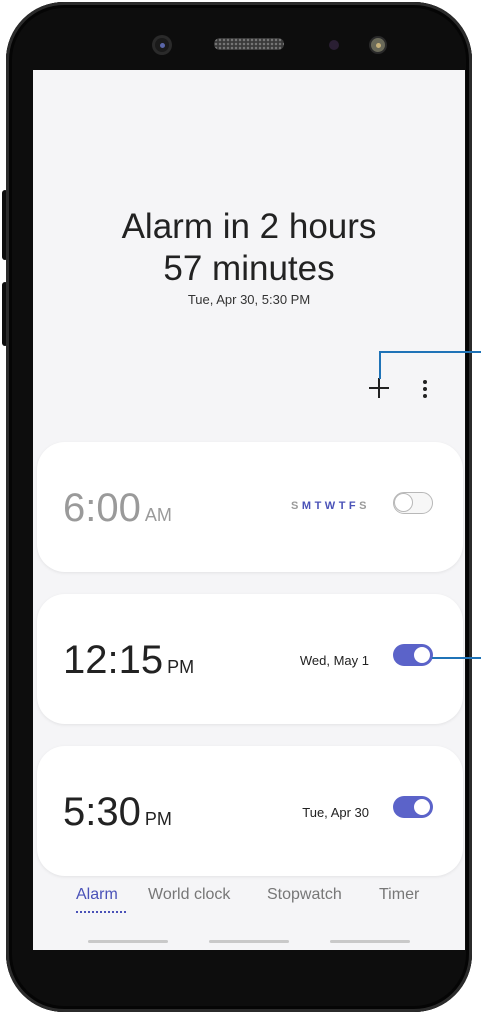 Image resolution: width=481 pixels, height=1017 pixels. What do you see at coordinates (249, 299) in the screenshot?
I see `next-alarm-datetime: Tue, Apr 30, 5:30 PM` at bounding box center [249, 299].